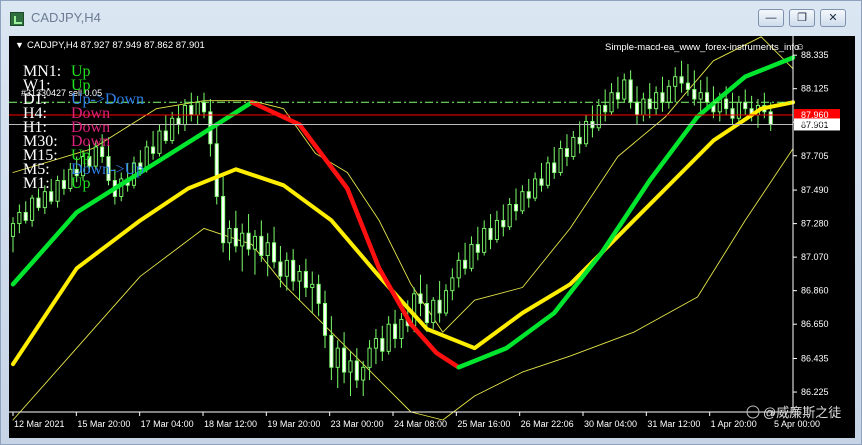 This screenshot has height=445, width=862. Describe the element at coordinates (815, 291) in the screenshot. I see `y-tick-label: 86.860` at that location.